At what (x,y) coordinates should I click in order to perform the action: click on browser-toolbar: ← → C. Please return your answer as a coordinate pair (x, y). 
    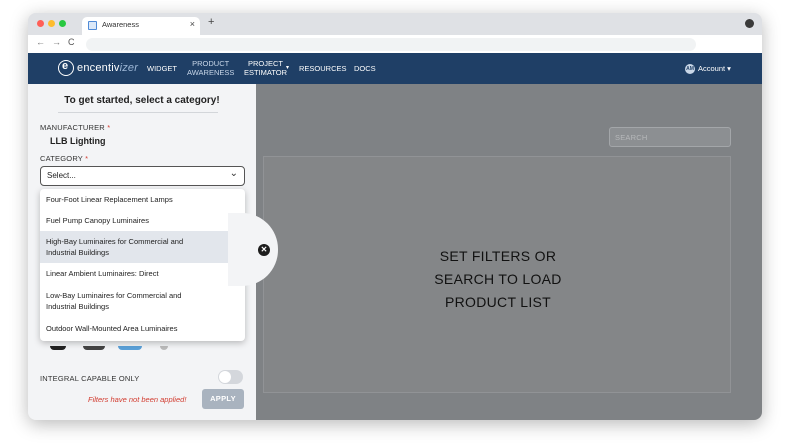
    Looking at the image, I should click on (395, 44).